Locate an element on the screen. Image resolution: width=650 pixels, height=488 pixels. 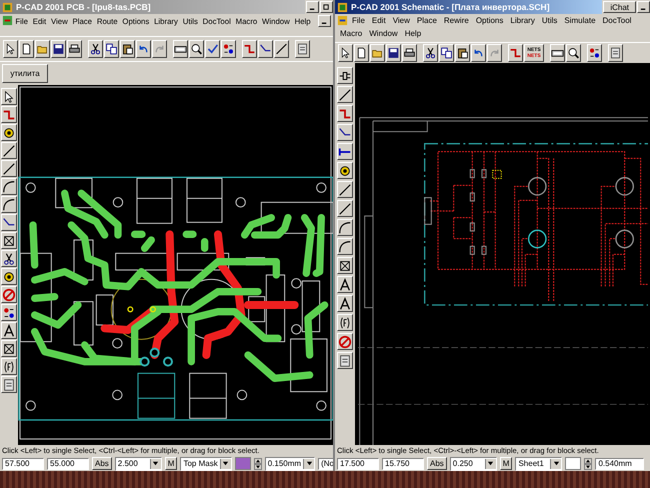
dropdown-field: 2.500 is located at coordinates (138, 463).